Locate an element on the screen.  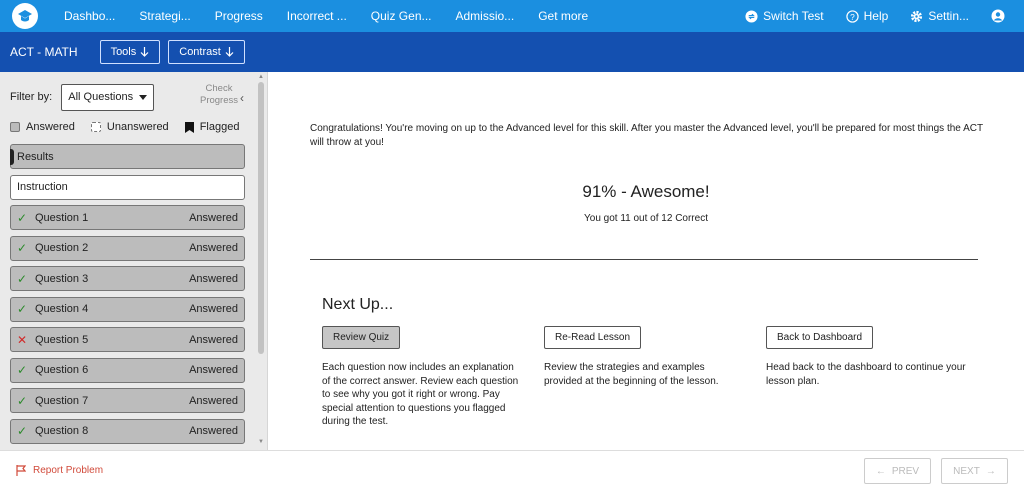
bookmark-flag-icon is located at coordinates (189, 127).